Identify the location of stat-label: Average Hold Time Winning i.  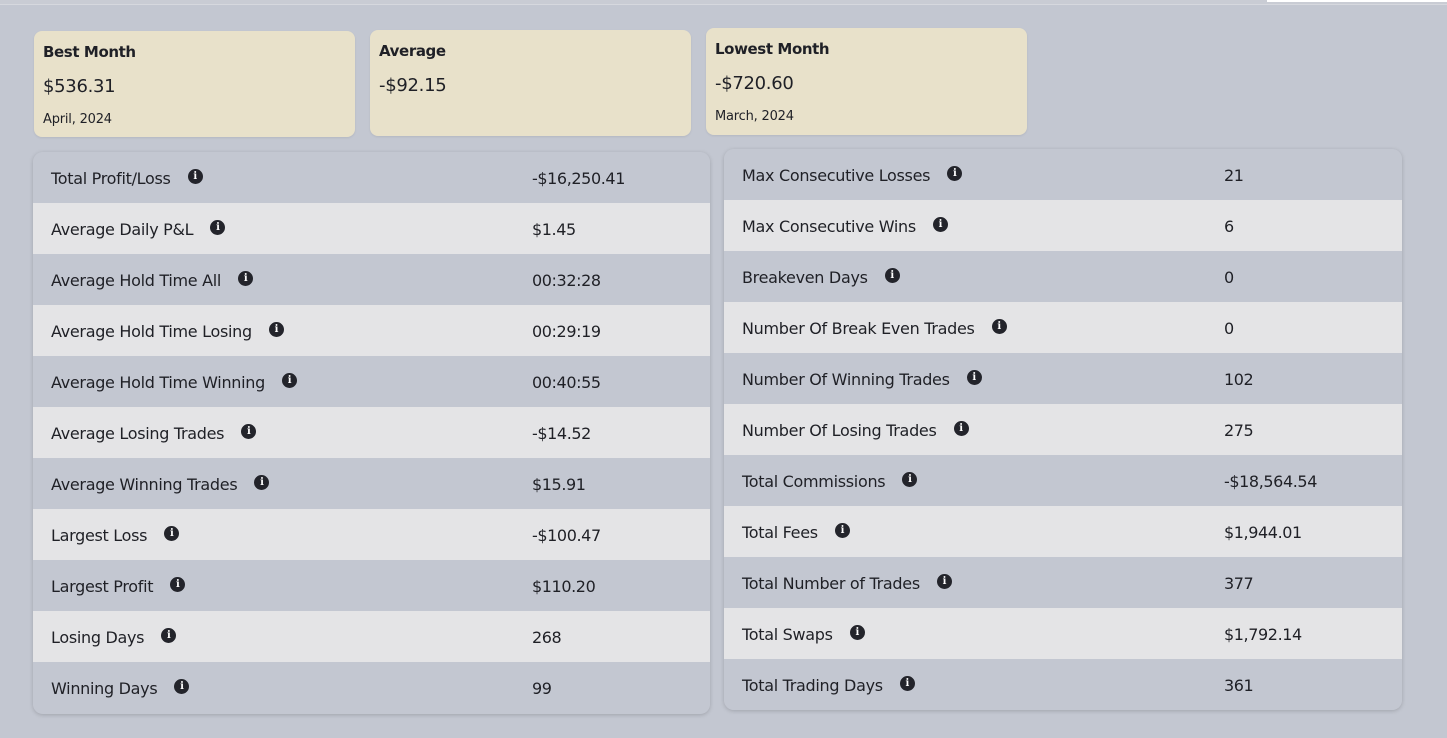
(174, 382).